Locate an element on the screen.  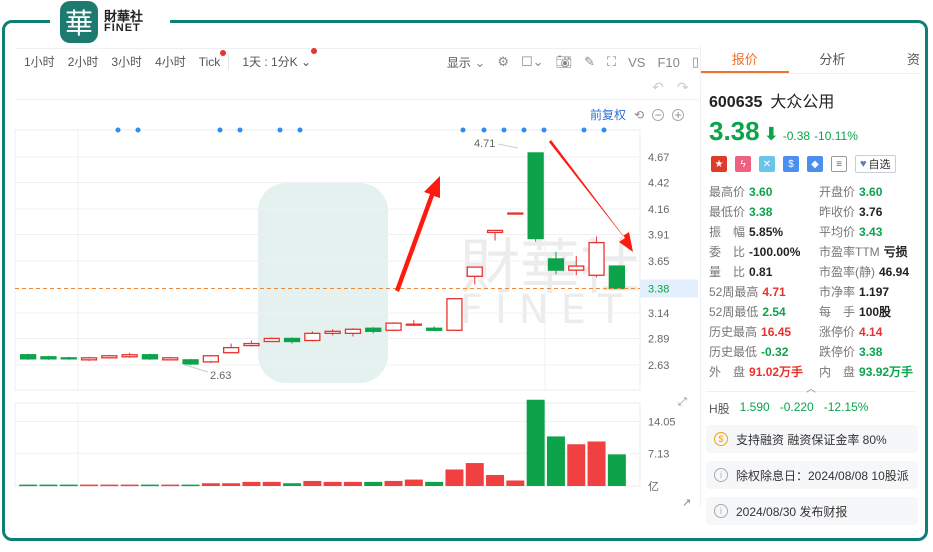
arrow-down-icon: ⬇ is located at coordinates (771, 134).